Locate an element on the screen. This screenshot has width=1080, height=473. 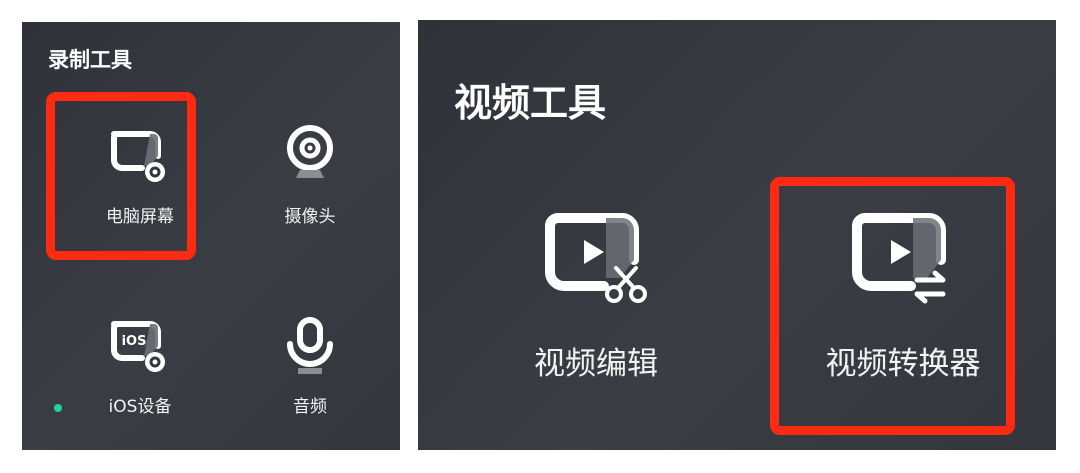
video-edit-icon is located at coordinates (596, 258).